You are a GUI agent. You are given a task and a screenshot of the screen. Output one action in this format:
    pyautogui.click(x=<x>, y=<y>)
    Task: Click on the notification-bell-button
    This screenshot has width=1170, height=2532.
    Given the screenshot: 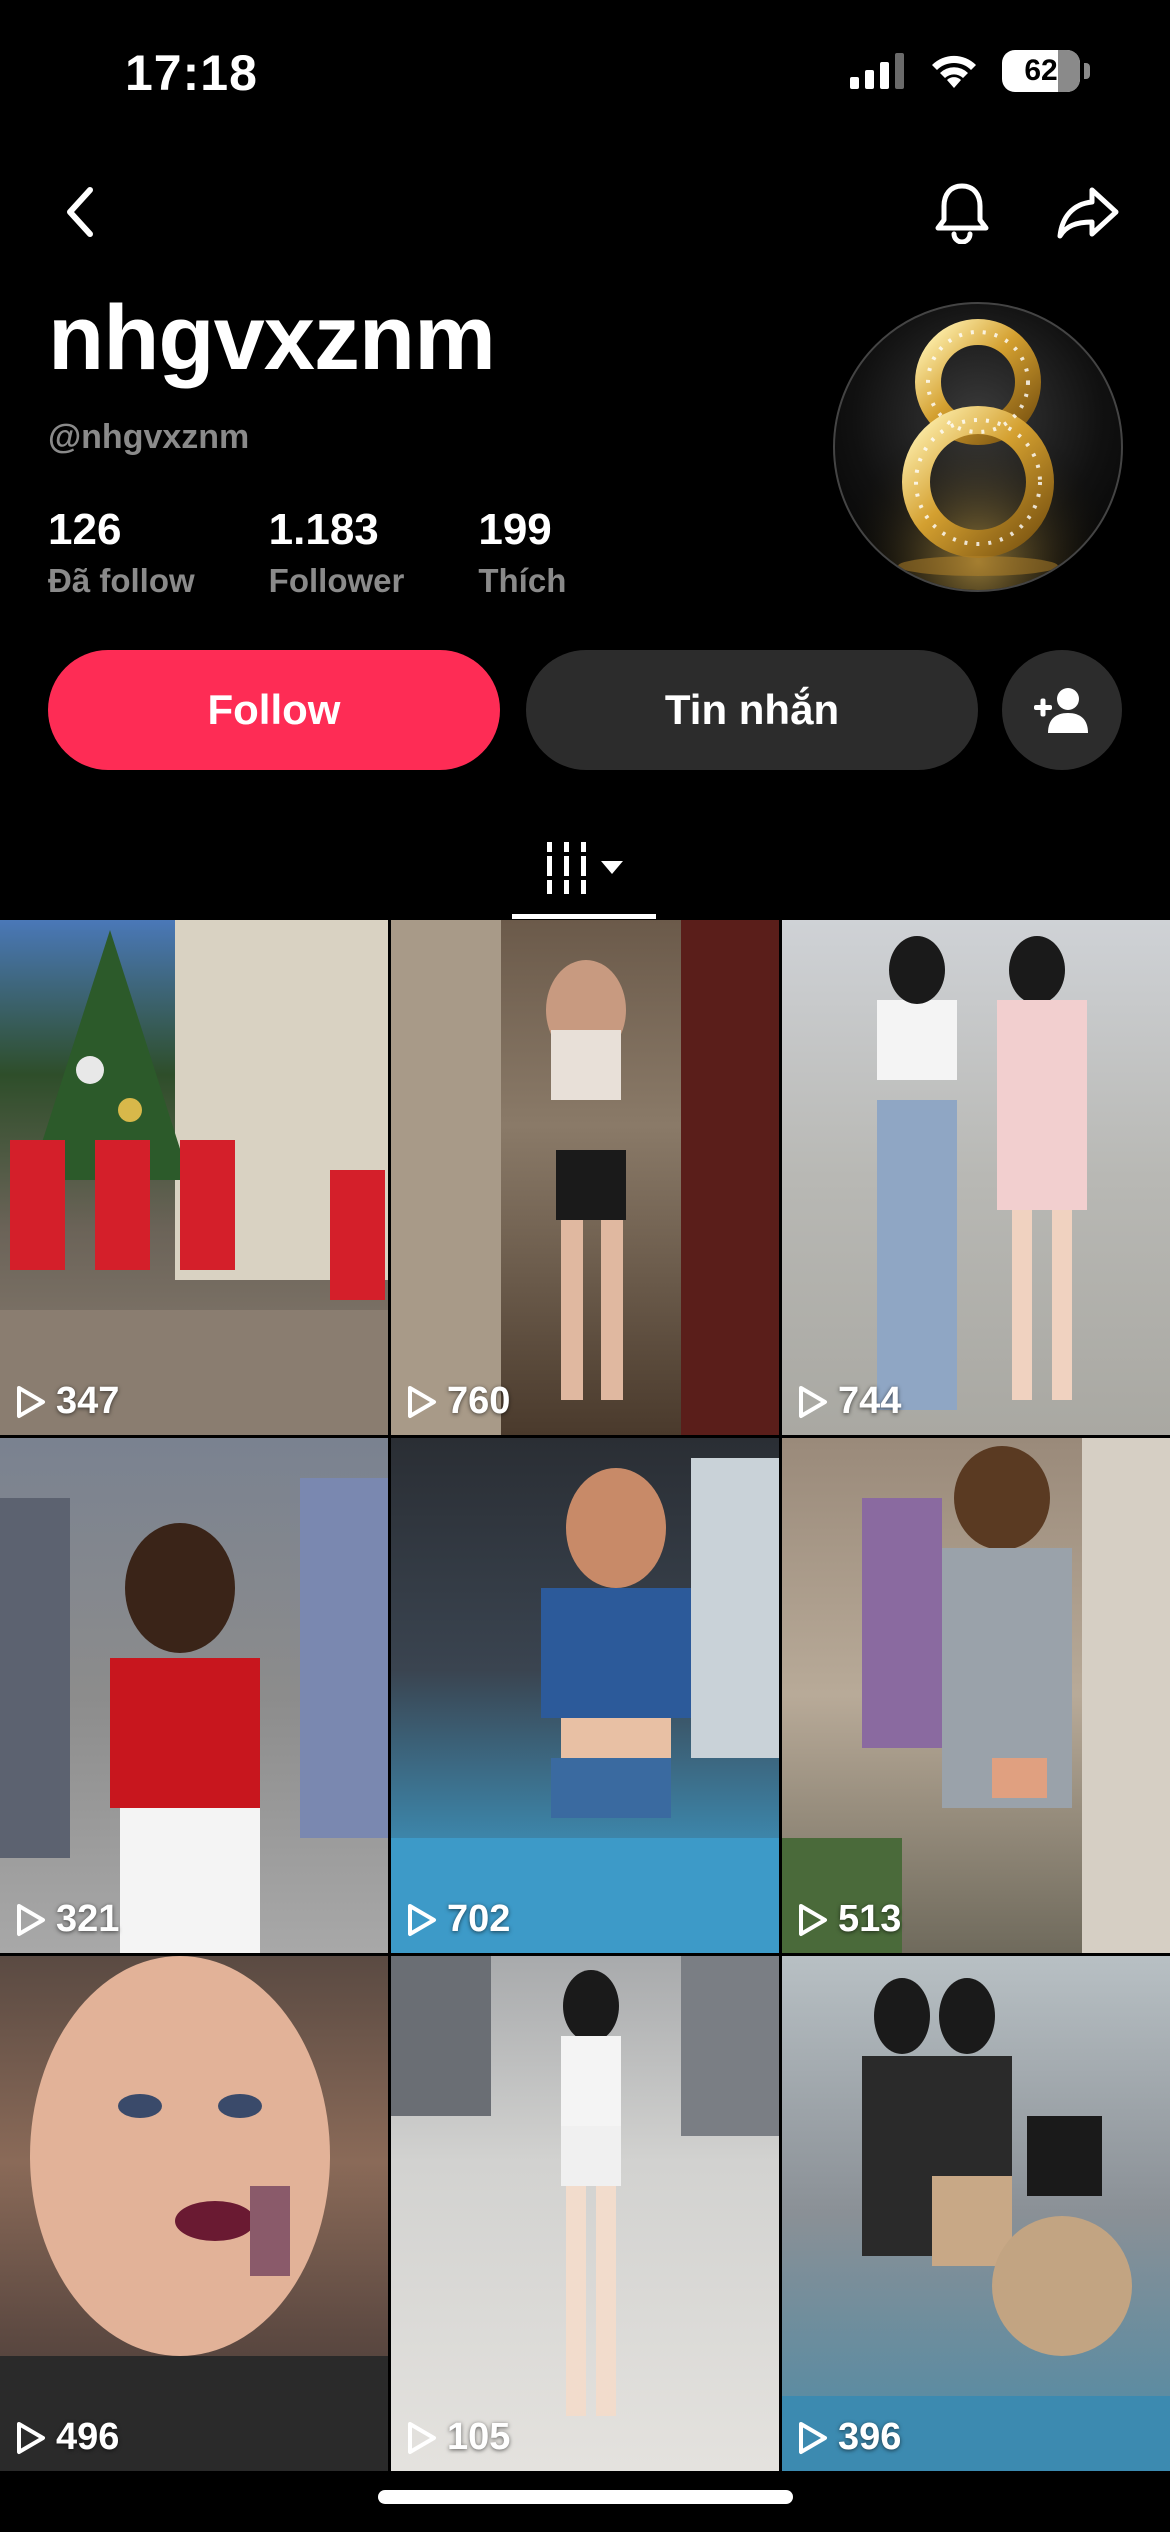 What is the action you would take?
    pyautogui.click(x=962, y=212)
    